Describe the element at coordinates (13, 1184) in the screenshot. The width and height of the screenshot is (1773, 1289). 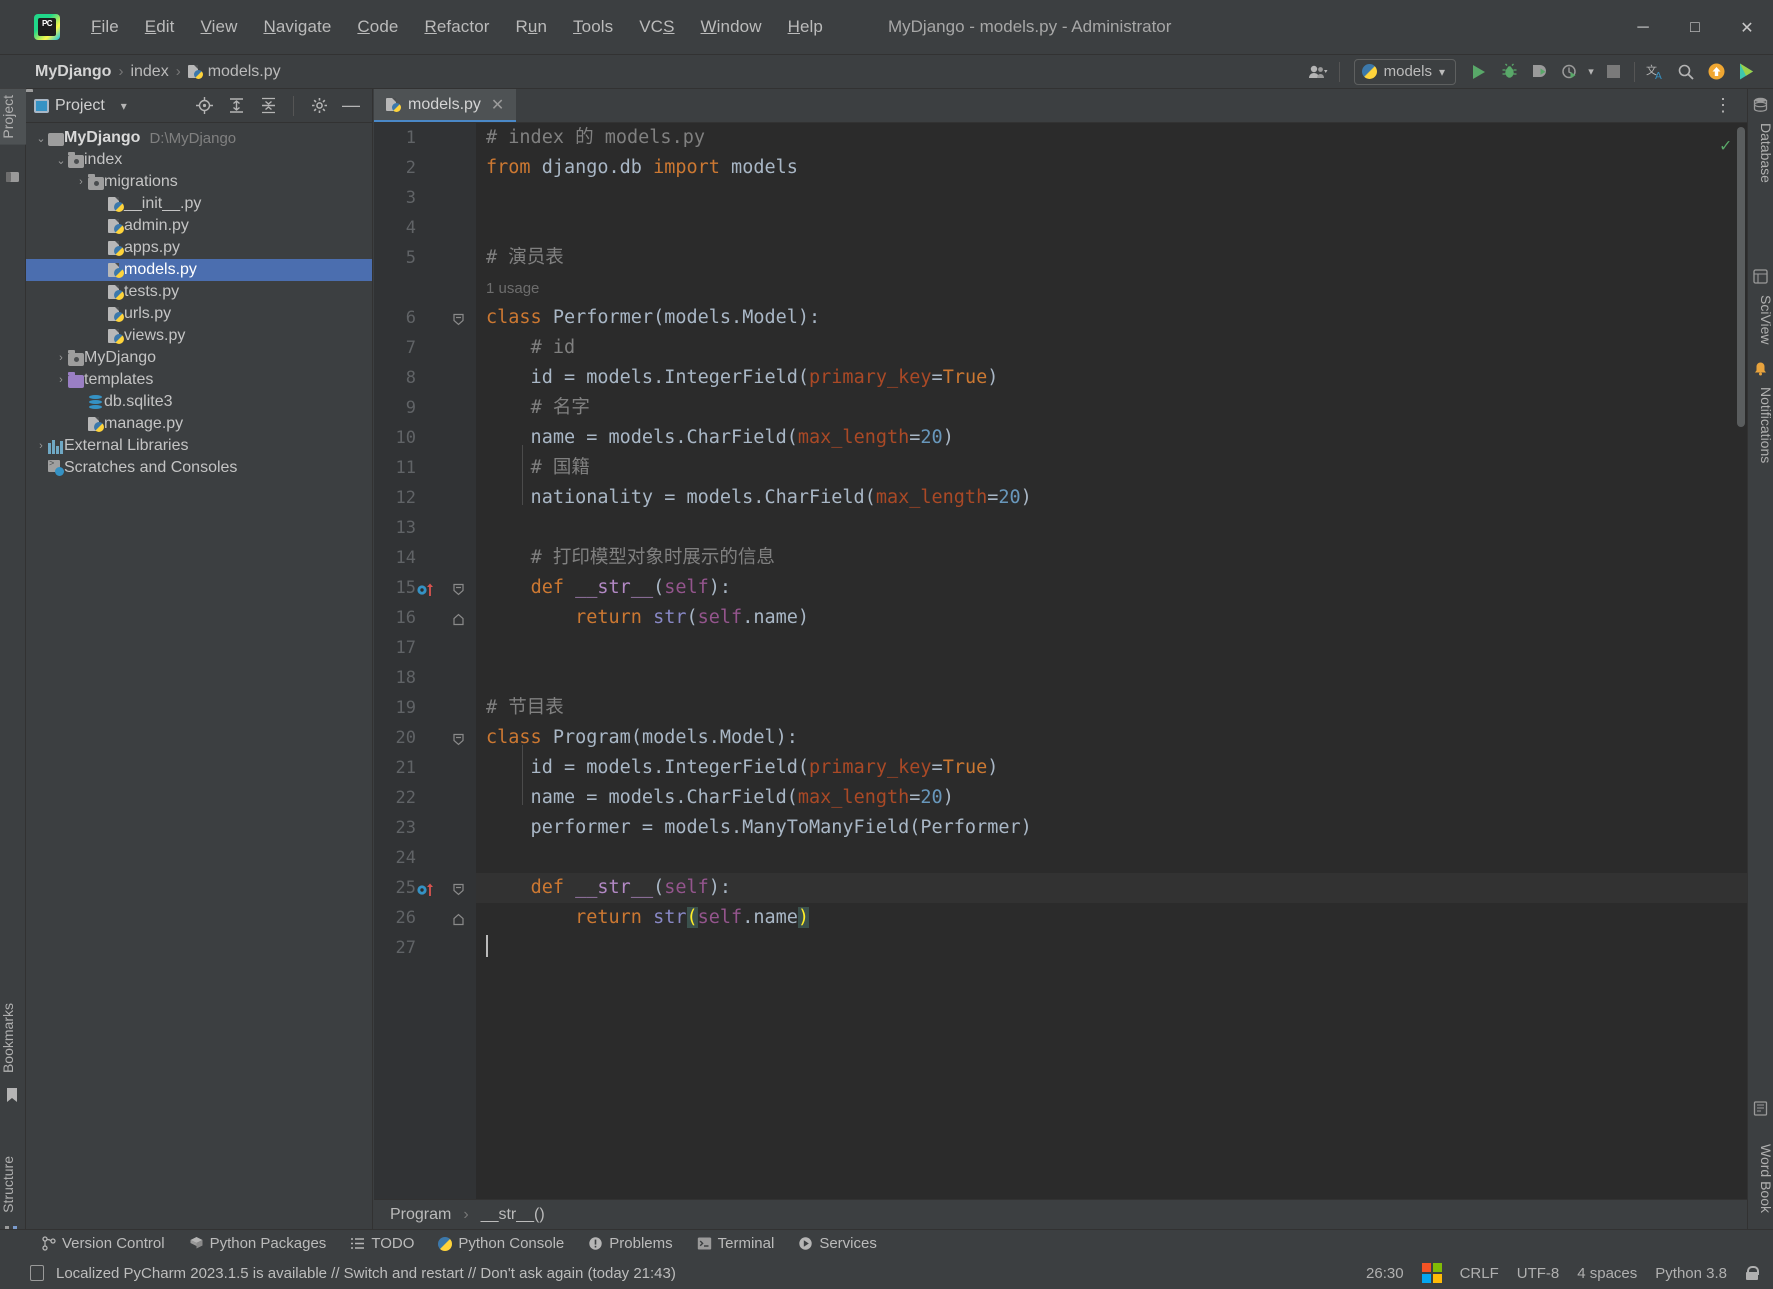
I see `strip-structure: Structure` at that location.